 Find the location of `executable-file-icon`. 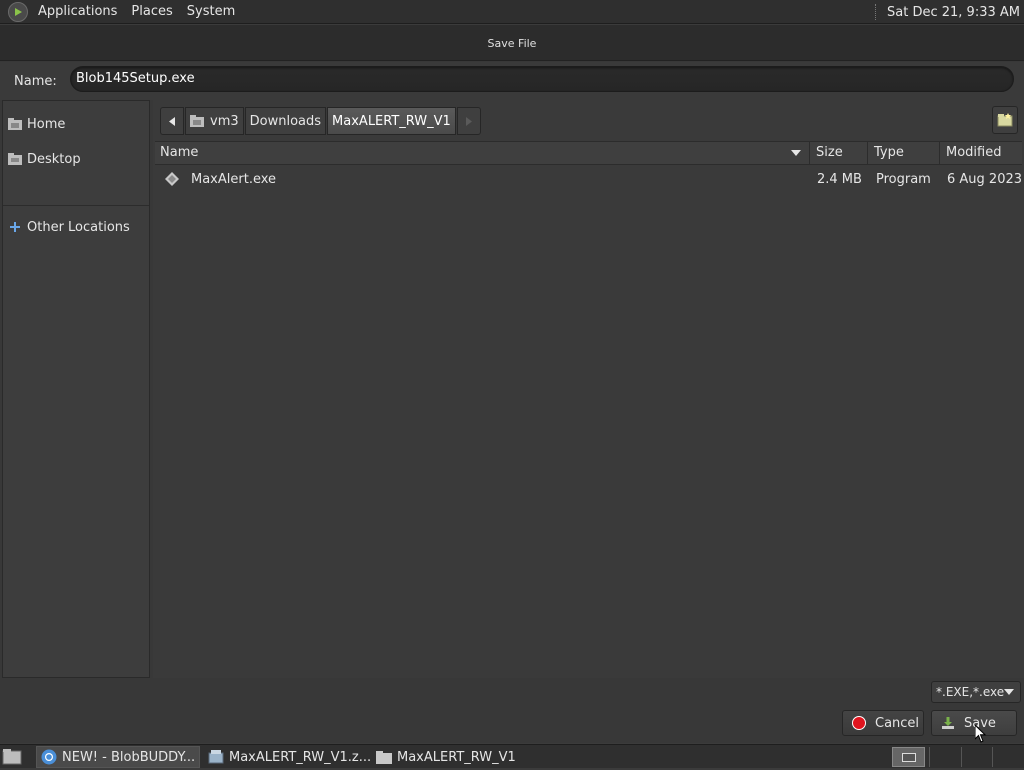

executable-file-icon is located at coordinates (172, 178).